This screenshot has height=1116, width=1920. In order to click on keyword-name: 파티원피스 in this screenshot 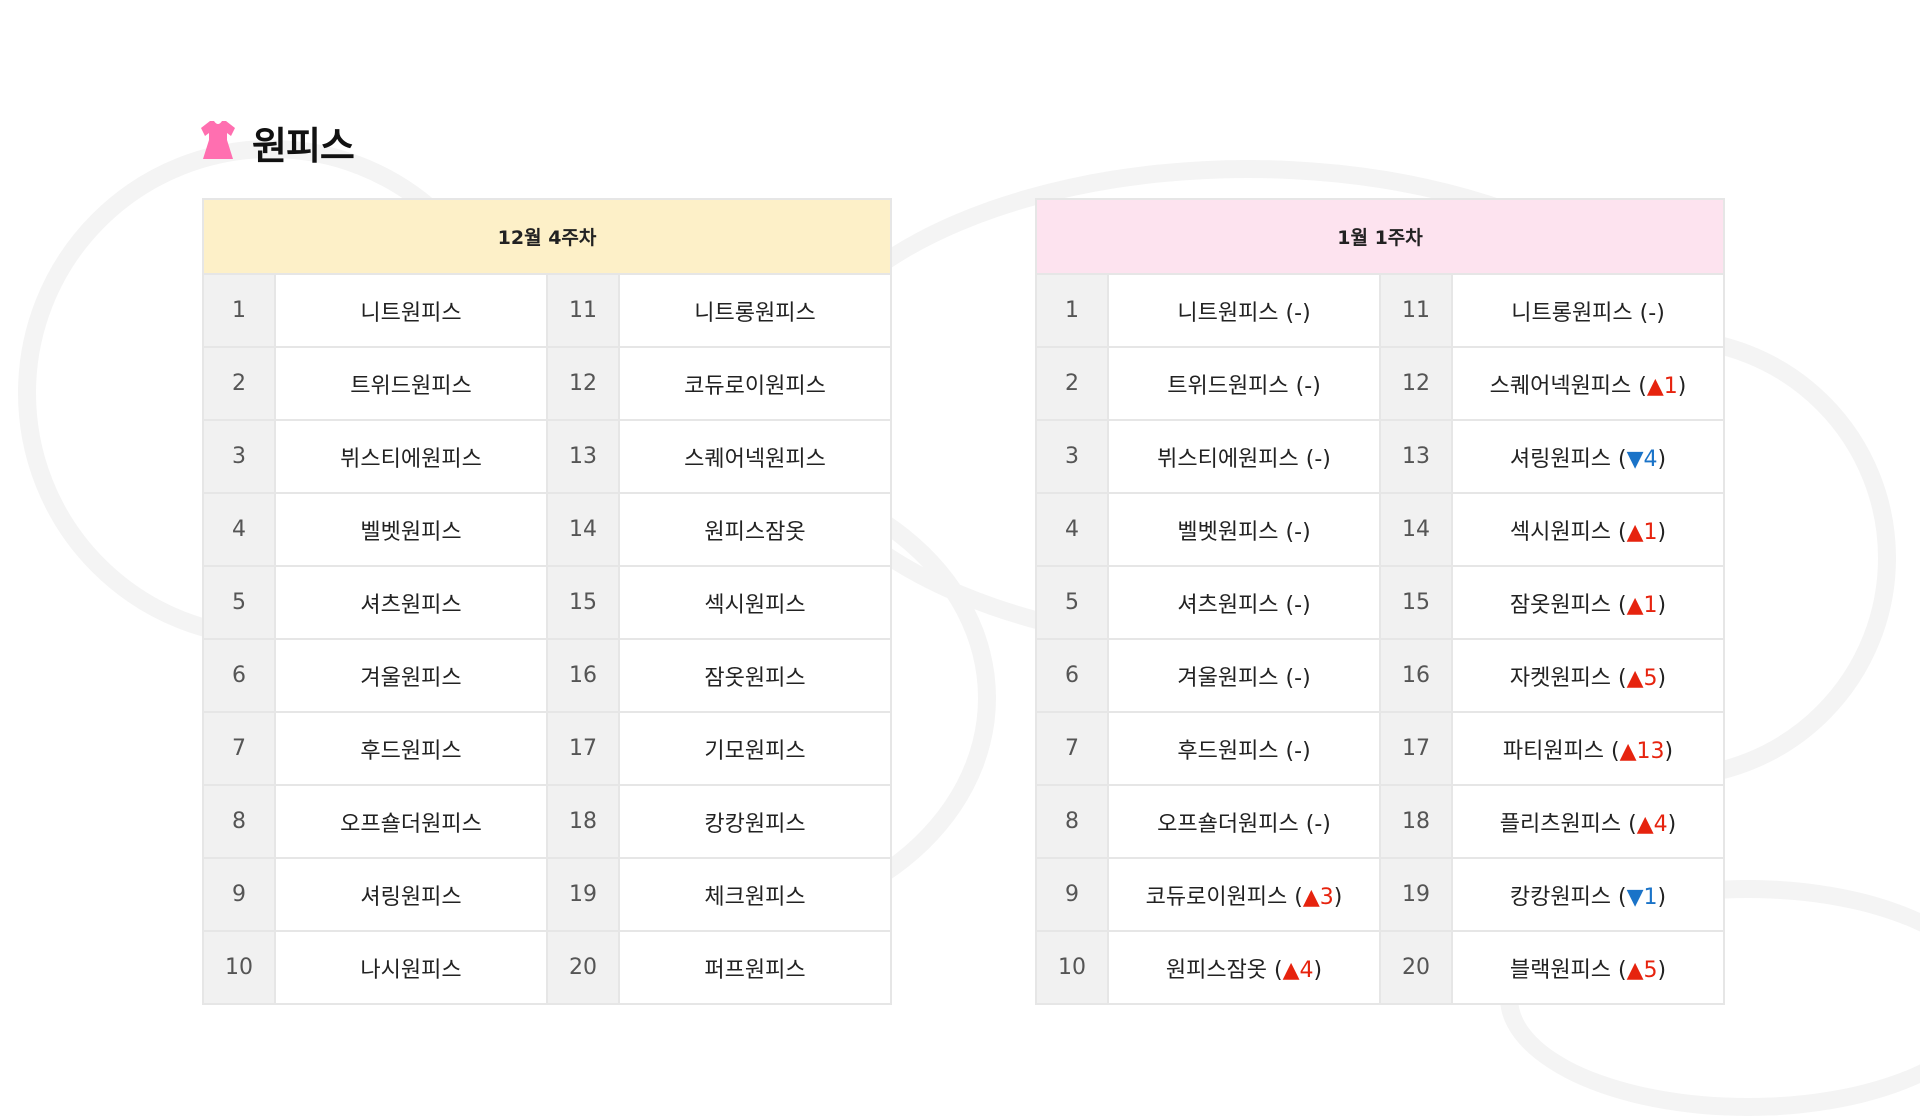, I will do `click(1553, 751)`.